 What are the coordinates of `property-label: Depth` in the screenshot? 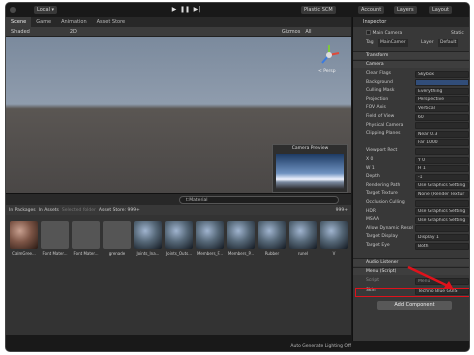 It's located at (373, 177).